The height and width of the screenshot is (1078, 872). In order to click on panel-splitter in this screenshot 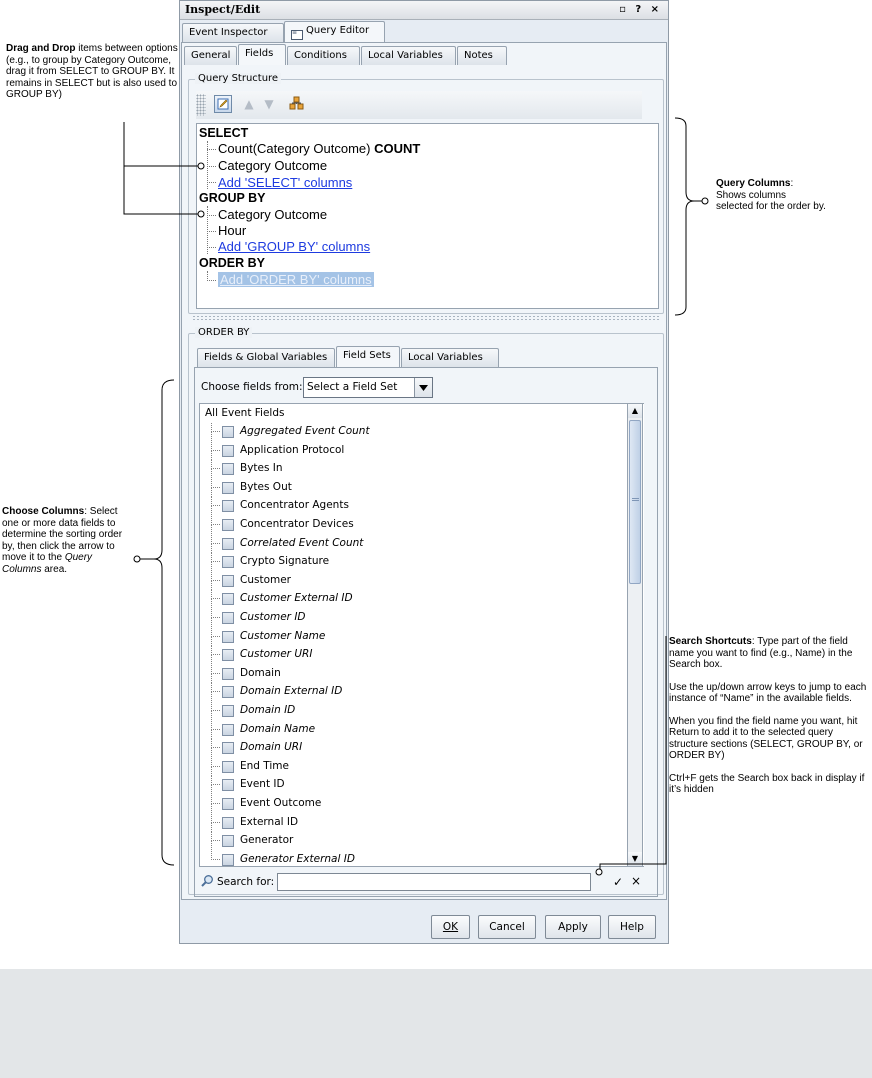, I will do `click(426, 318)`.